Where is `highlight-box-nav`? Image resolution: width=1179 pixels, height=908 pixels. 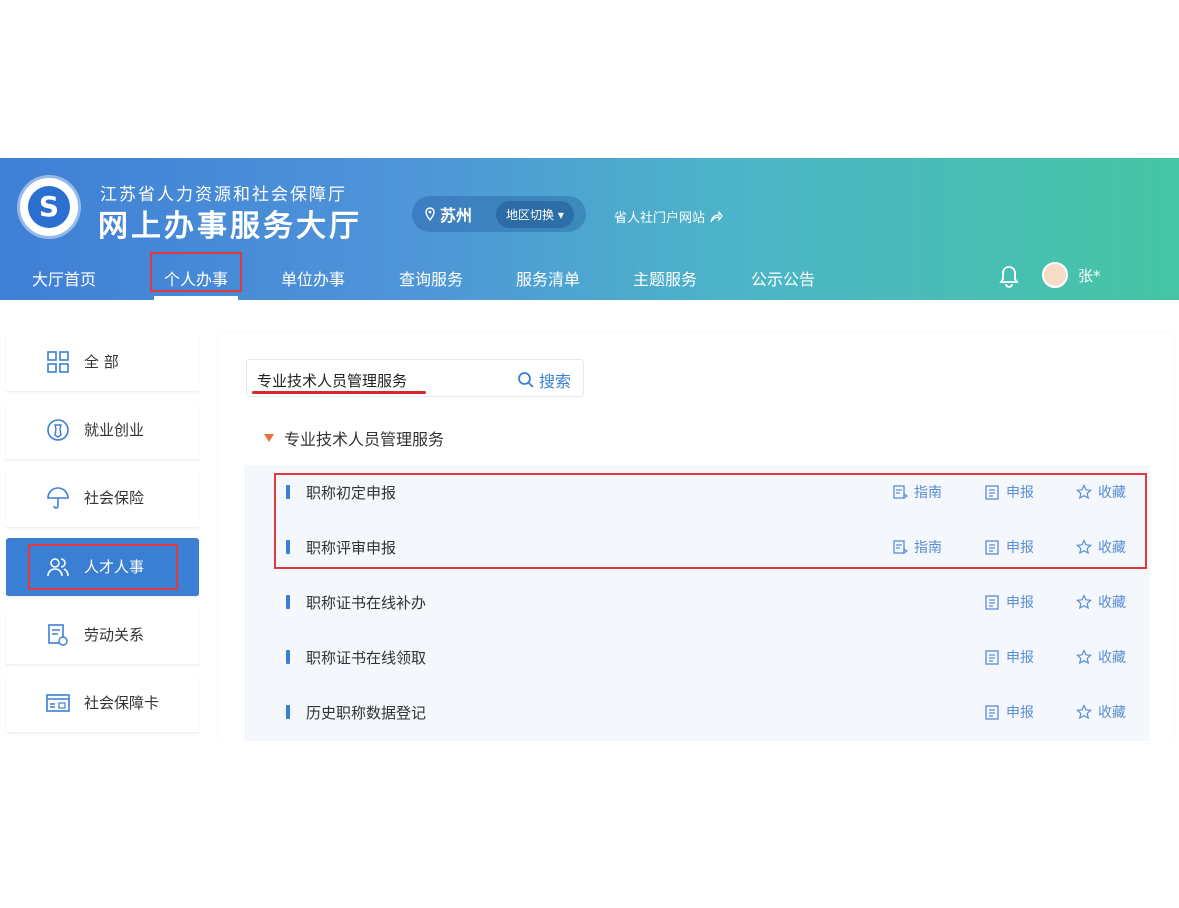 highlight-box-nav is located at coordinates (196, 272).